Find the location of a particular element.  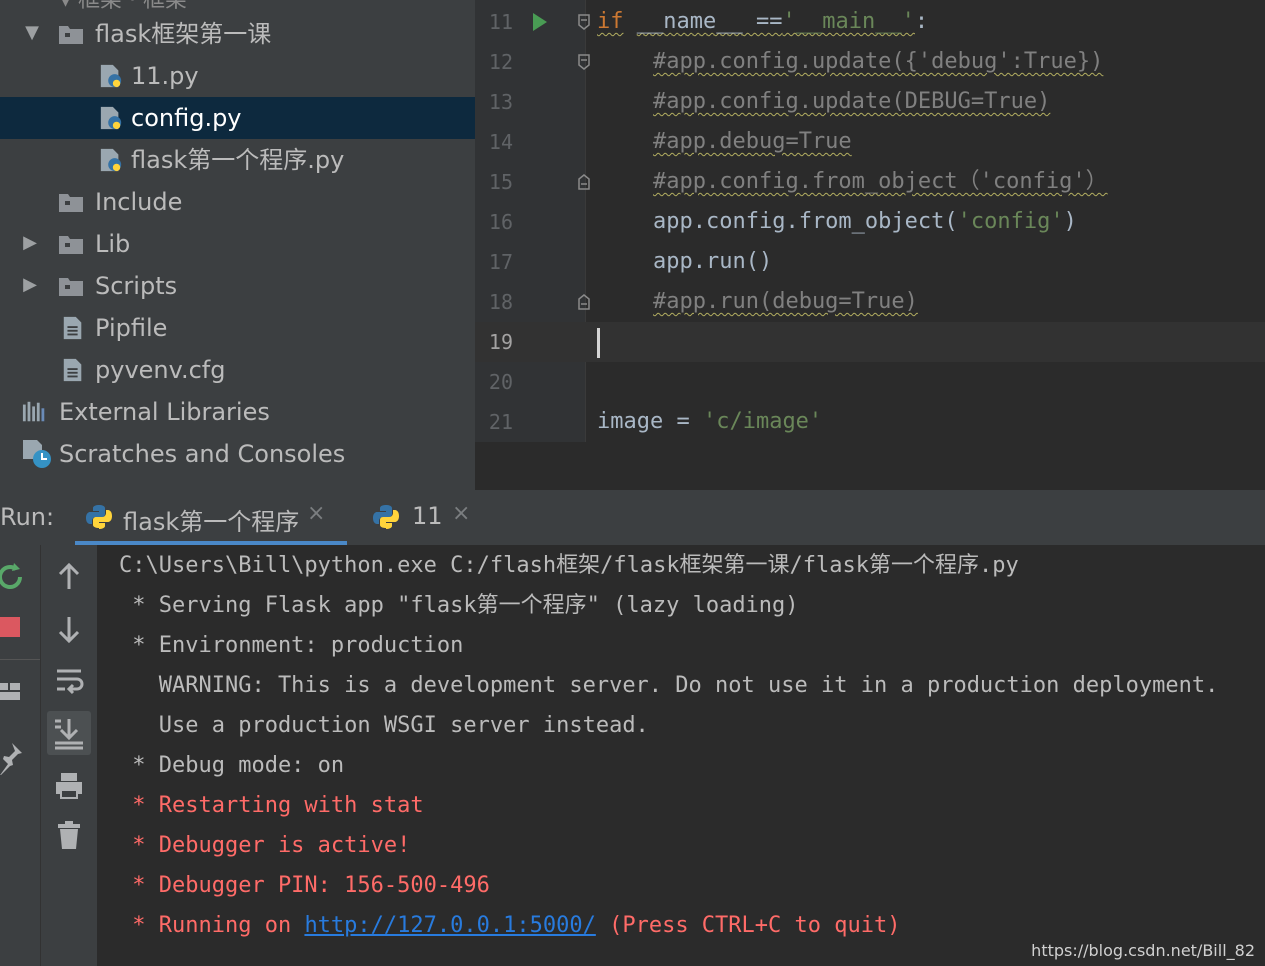

tree-item-label: Include is located at coordinates (139, 202).